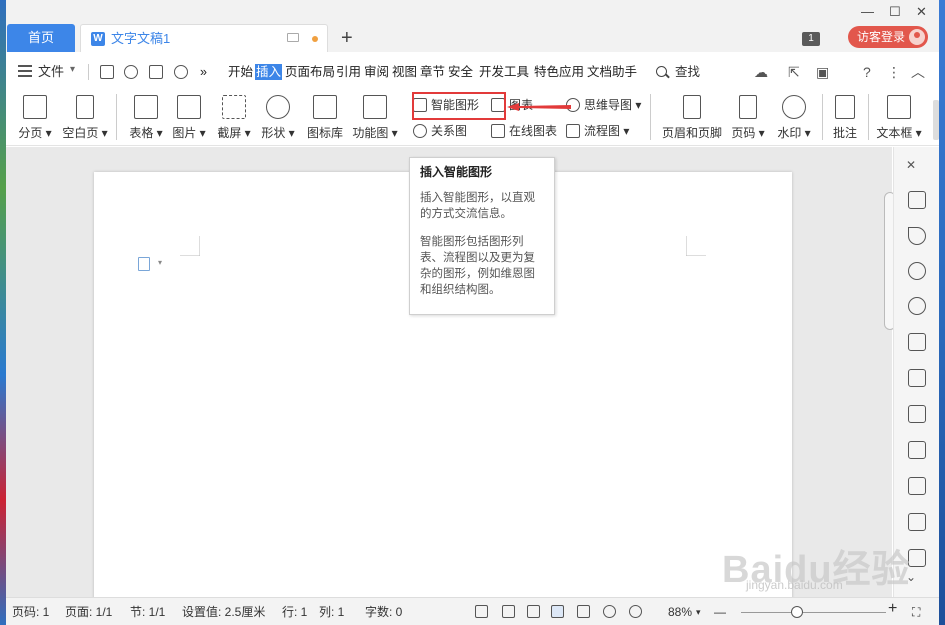  I want to click on monitor-icon, so click(293, 37).